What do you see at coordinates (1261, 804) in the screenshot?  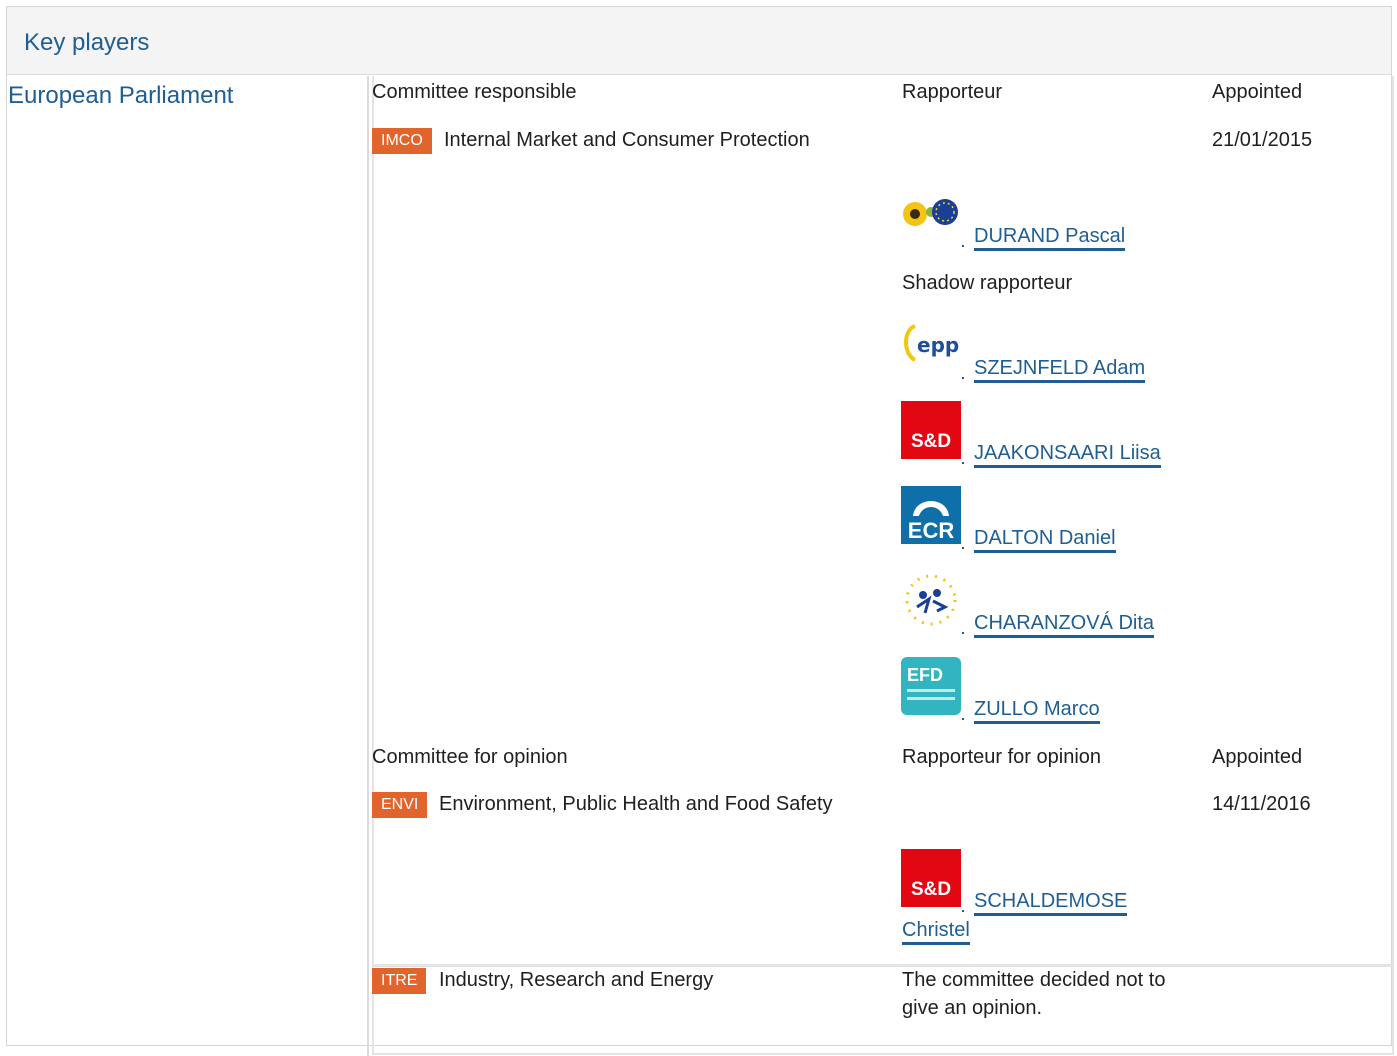 I see `appointed-date-envi: 14/11/2016` at bounding box center [1261, 804].